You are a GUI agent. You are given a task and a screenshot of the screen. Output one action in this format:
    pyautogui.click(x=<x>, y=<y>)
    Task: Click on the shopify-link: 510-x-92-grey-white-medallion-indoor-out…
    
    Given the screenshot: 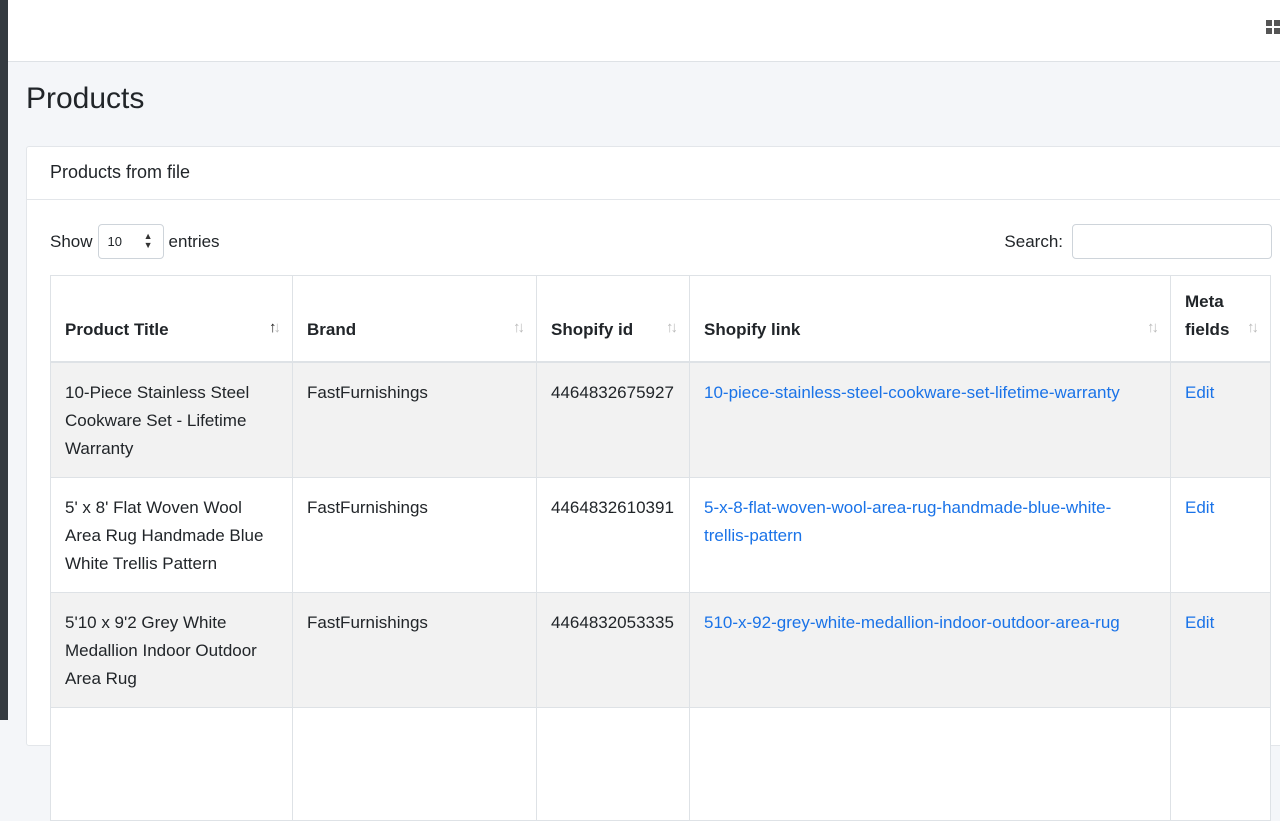 What is the action you would take?
    pyautogui.click(x=912, y=622)
    